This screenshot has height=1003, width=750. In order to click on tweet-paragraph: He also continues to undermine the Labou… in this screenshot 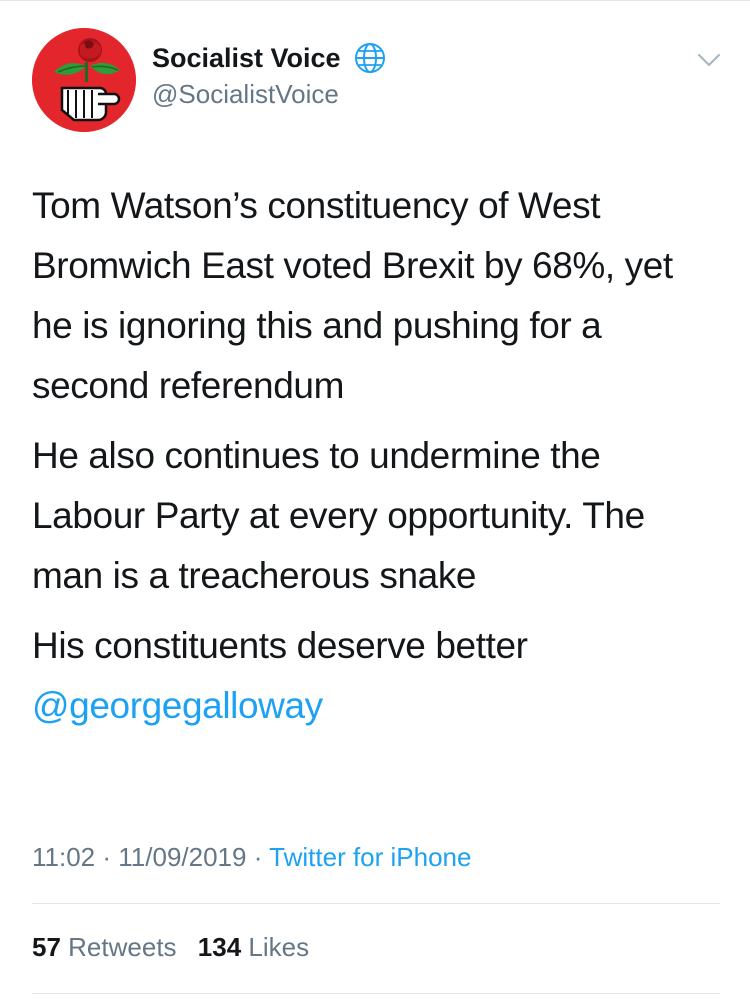, I will do `click(338, 515)`.